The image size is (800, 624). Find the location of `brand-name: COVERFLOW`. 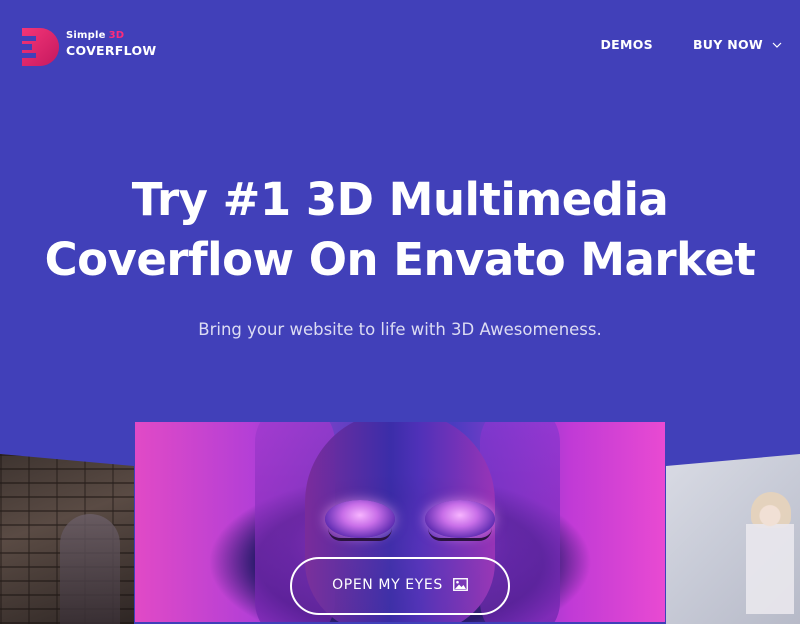

brand-name: COVERFLOW is located at coordinates (111, 50).